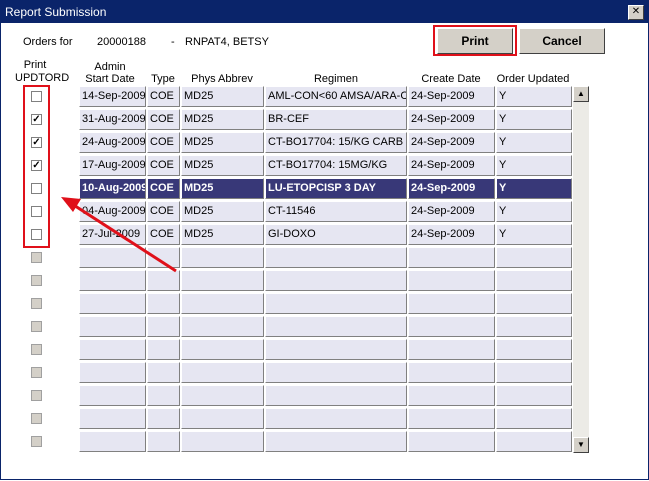 The width and height of the screenshot is (649, 481). I want to click on annotation-arrow, so click(119, 235).